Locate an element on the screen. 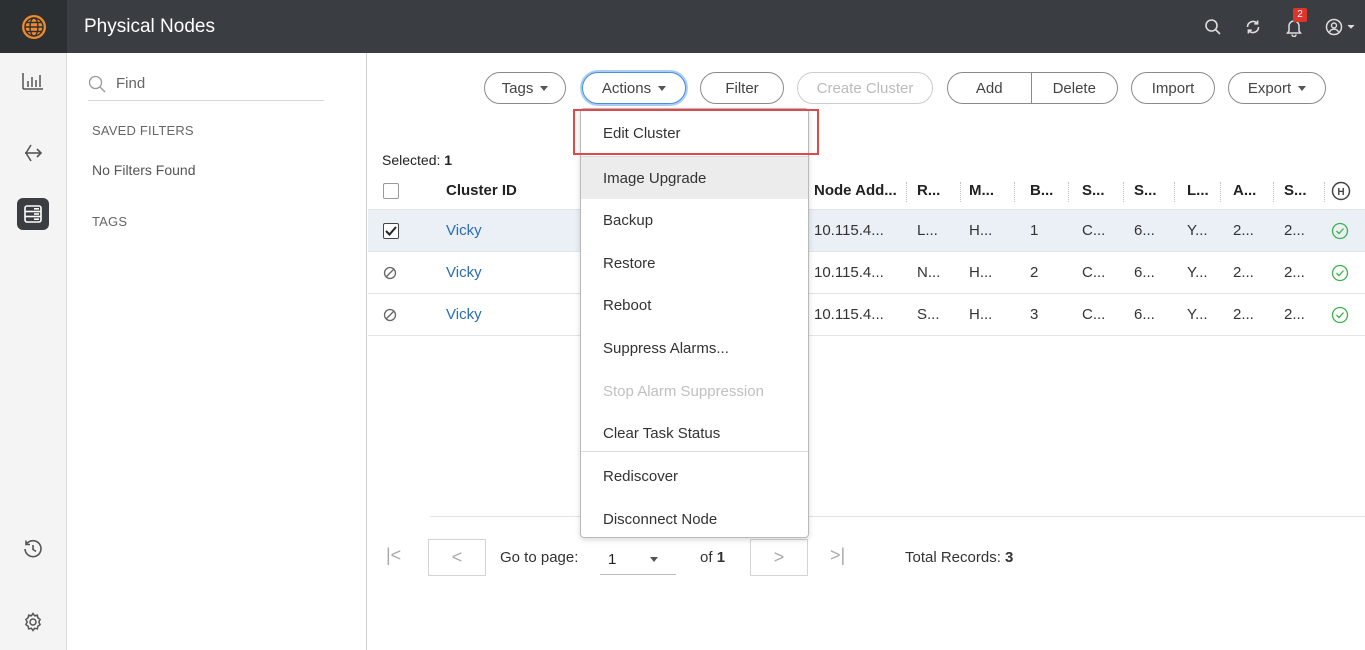 The height and width of the screenshot is (650, 1365). import-button-label: Import is located at coordinates (1173, 88).